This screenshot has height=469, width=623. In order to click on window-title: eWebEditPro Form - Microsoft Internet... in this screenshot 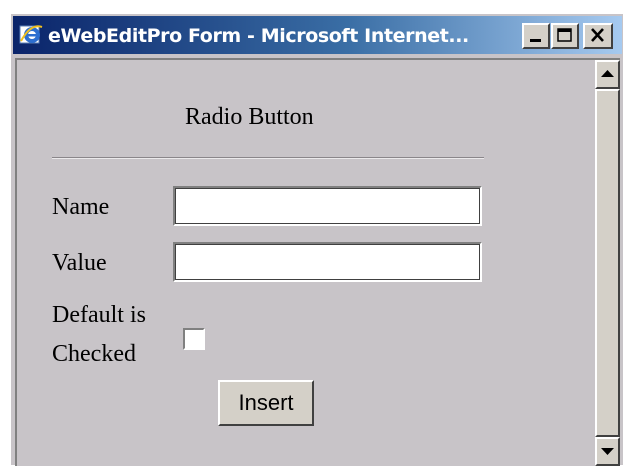, I will do `click(258, 36)`.